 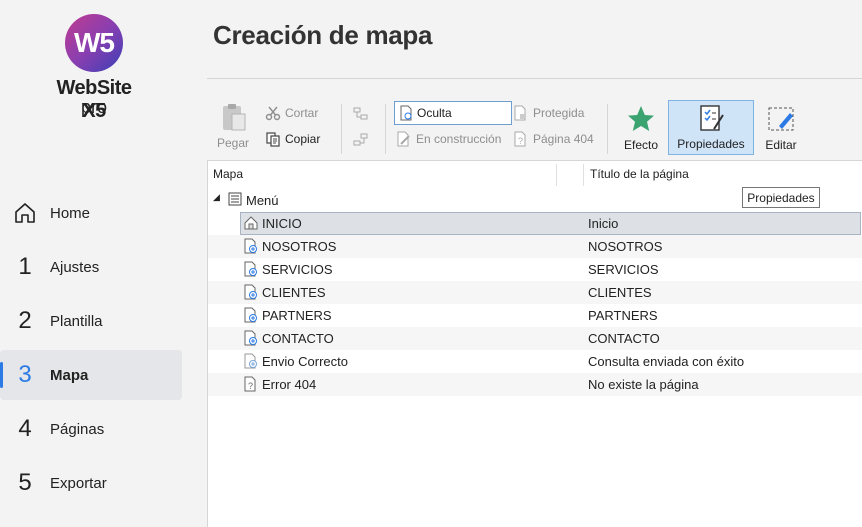 I want to click on nav-item-mapa: 3 Mapa, so click(x=91, y=375).